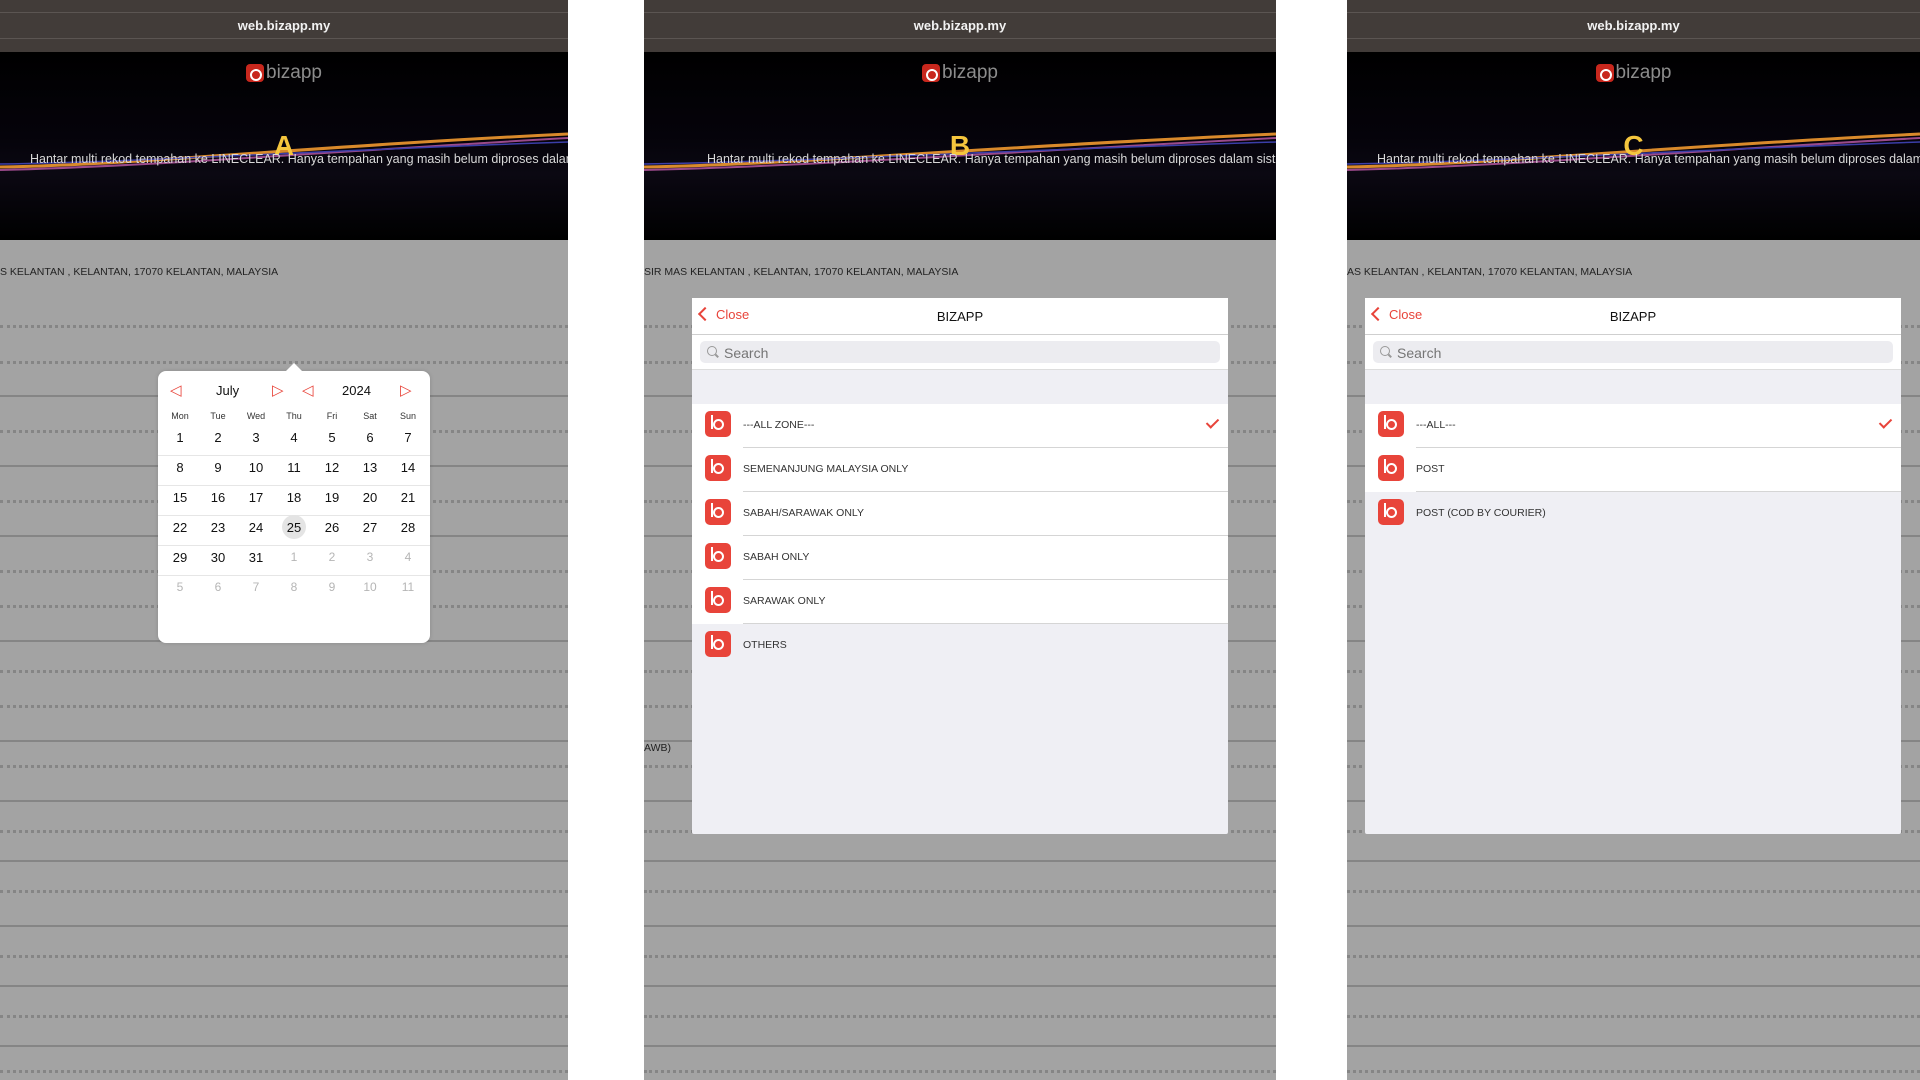  Describe the element at coordinates (960, 646) in the screenshot. I see `list-item: OTHERS` at that location.